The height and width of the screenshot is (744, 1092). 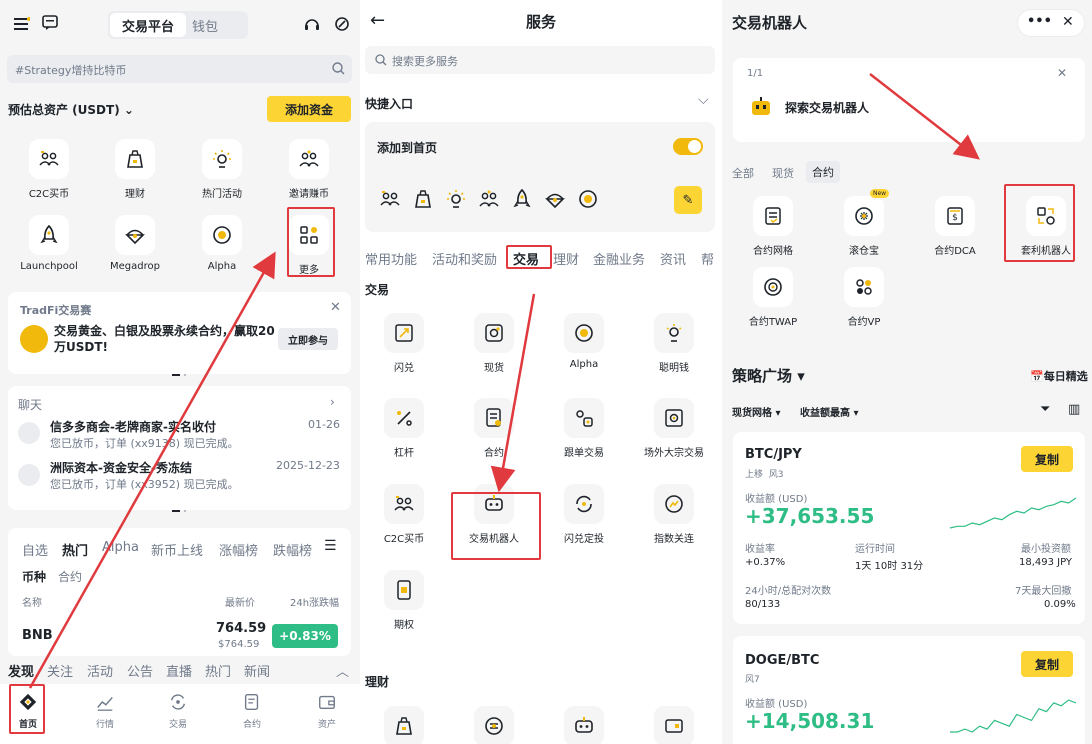 I want to click on service-search: 搜索更多服务, so click(x=540, y=60).